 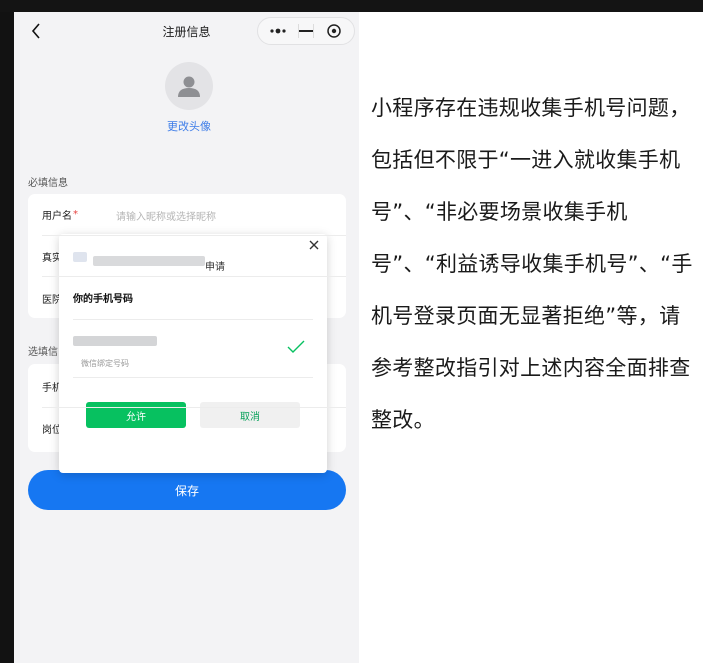 I want to click on change-avatar-link: 更改头像, so click(x=189, y=126).